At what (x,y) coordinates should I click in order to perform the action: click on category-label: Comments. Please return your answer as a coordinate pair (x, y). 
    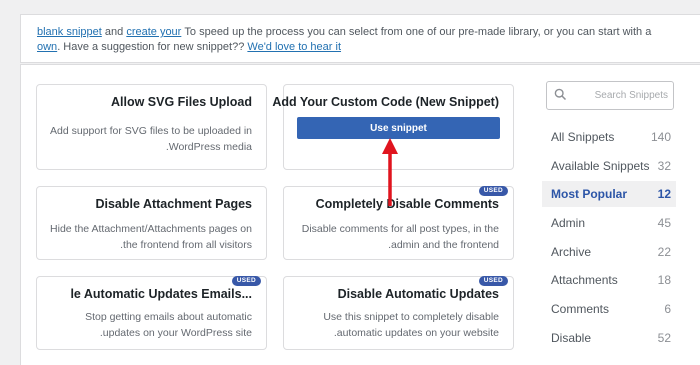
    Looking at the image, I should click on (580, 309).